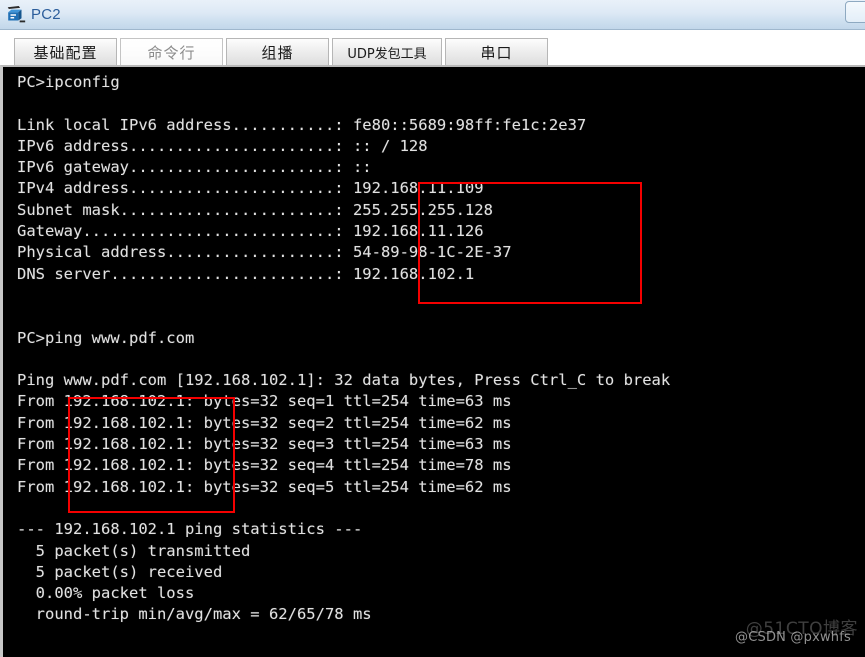 This screenshot has height=657, width=865. I want to click on tab-command-line-label: 命令行, so click(171, 52).